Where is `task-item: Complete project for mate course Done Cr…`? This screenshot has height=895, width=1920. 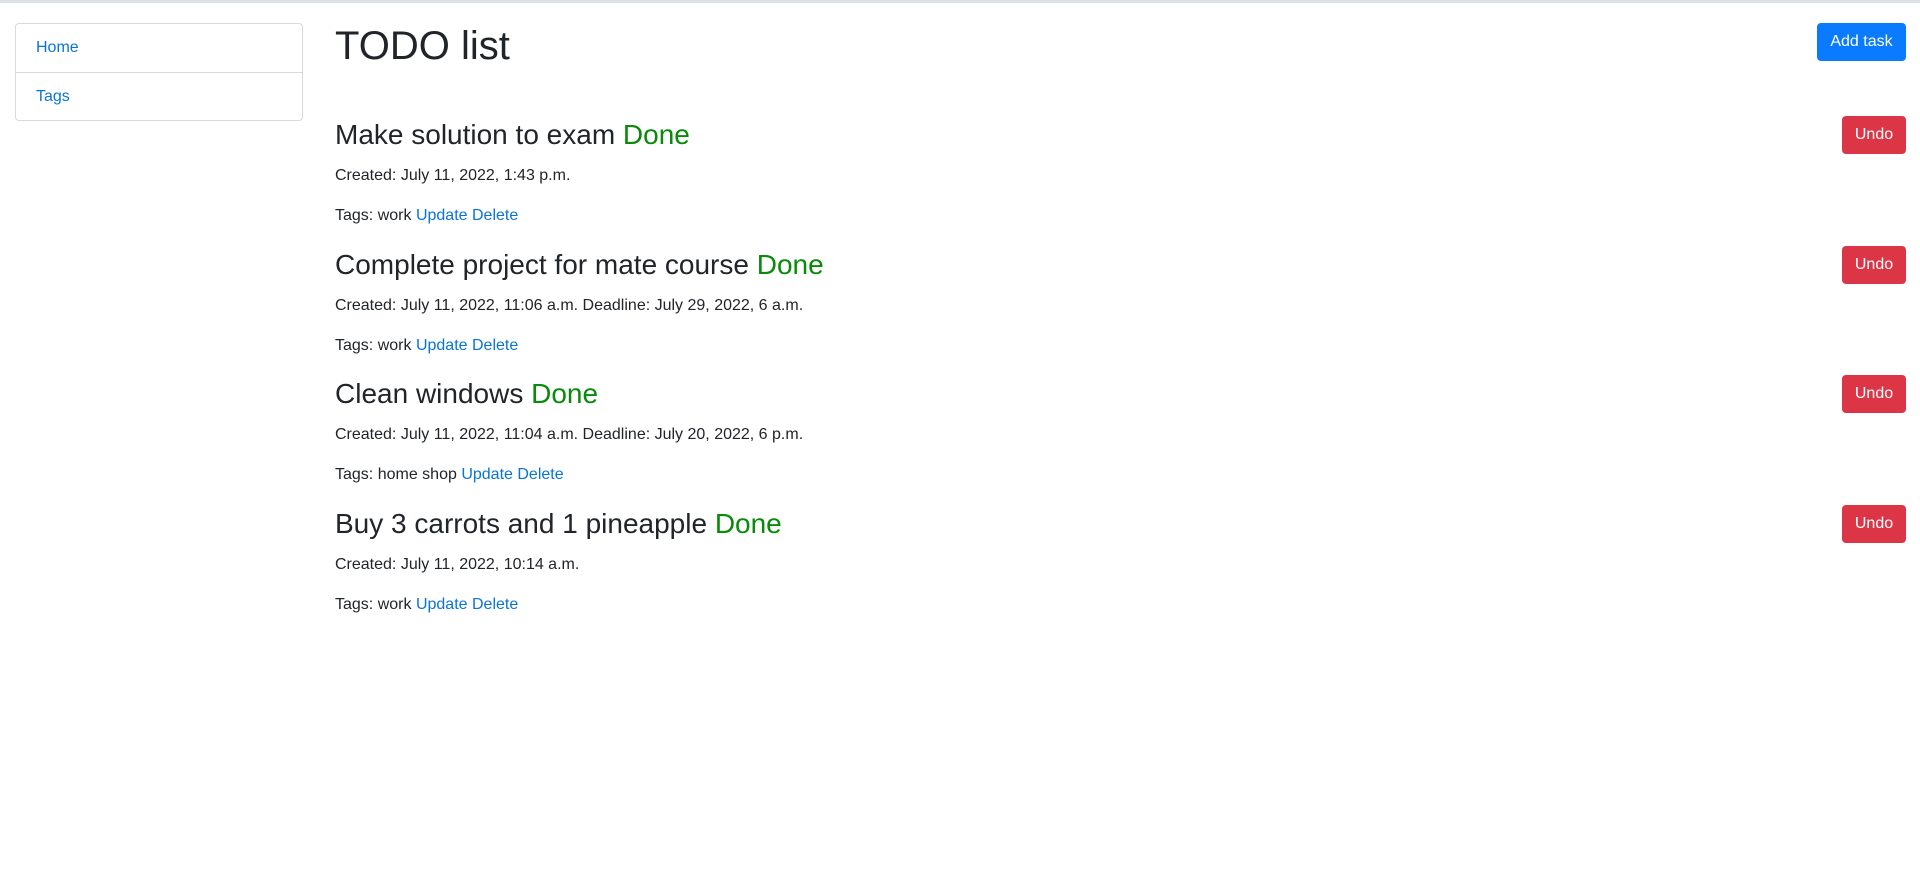
task-item: Complete project for mate course Done Cr… is located at coordinates (1120, 312).